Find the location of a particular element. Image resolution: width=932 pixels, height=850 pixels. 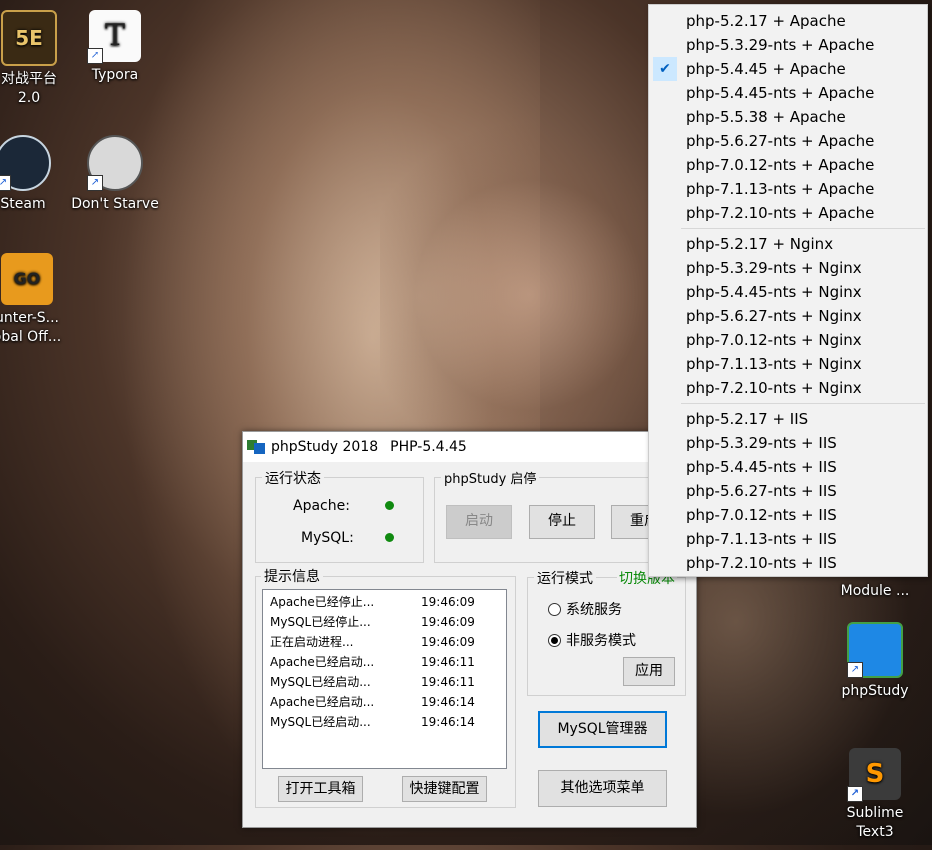

desktop-icon-sublime: S ↗ Sublime Text3 is located at coordinates (875, 795).